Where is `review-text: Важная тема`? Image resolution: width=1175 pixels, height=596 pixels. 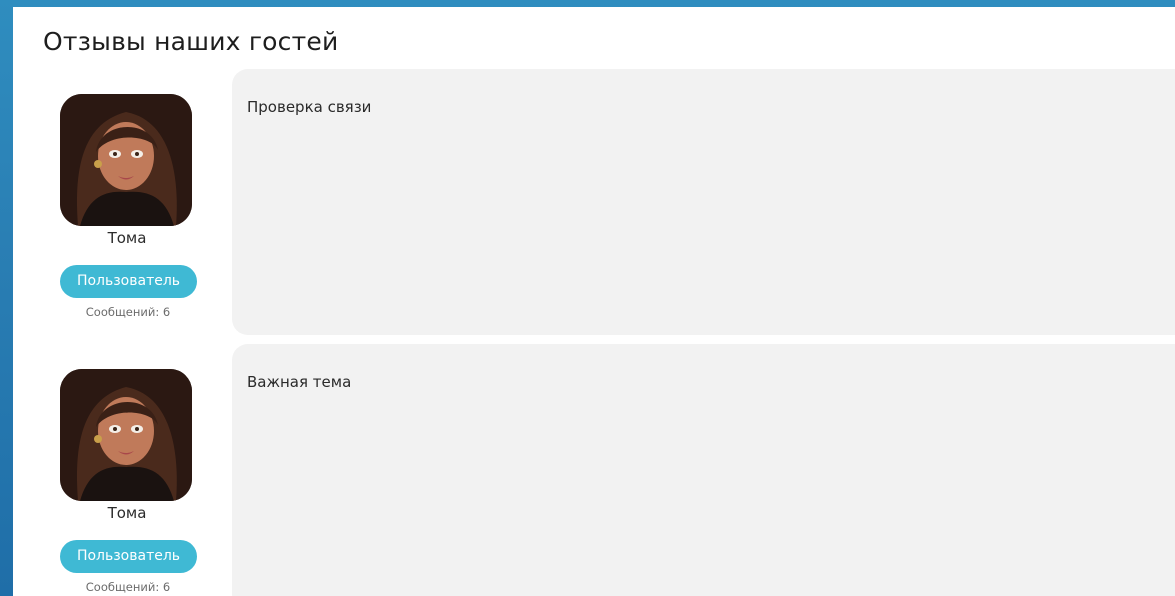
review-text: Важная тема is located at coordinates (299, 382).